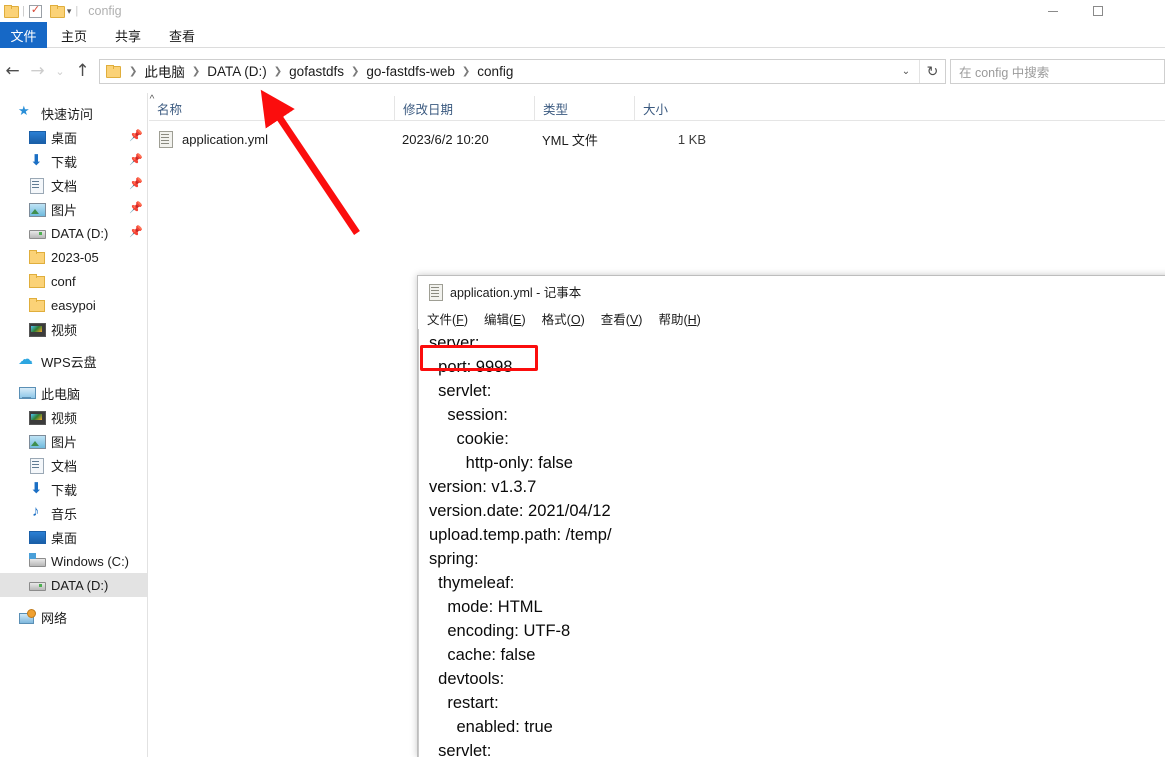 The image size is (1165, 757). What do you see at coordinates (73, 617) in the screenshot?
I see `sidebar-item-network: 网络` at bounding box center [73, 617].